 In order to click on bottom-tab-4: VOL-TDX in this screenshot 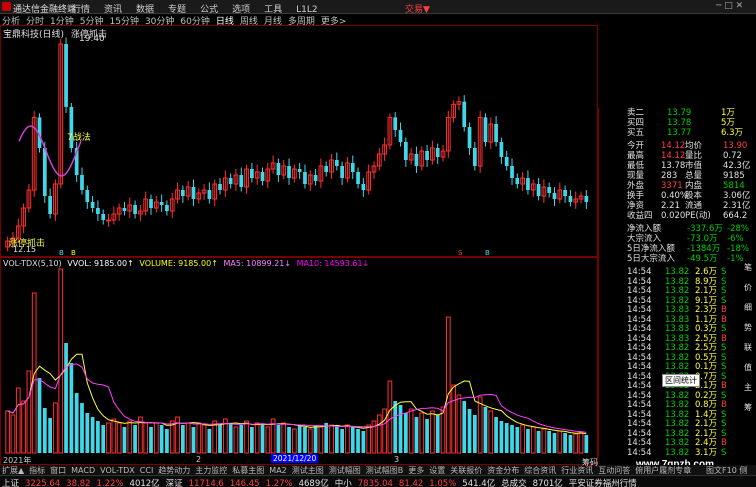, I will do `click(117, 470)`.